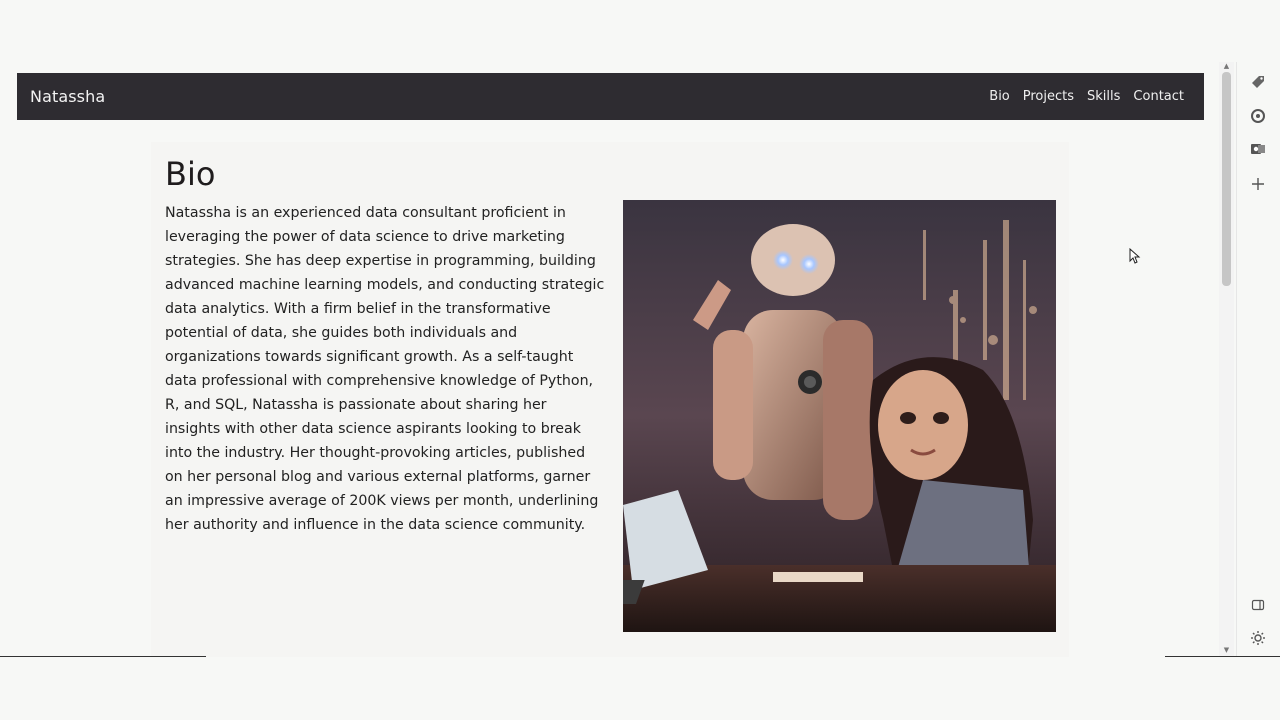 This screenshot has width=1280, height=720. Describe the element at coordinates (1258, 149) in the screenshot. I see `outlook-icon` at that location.